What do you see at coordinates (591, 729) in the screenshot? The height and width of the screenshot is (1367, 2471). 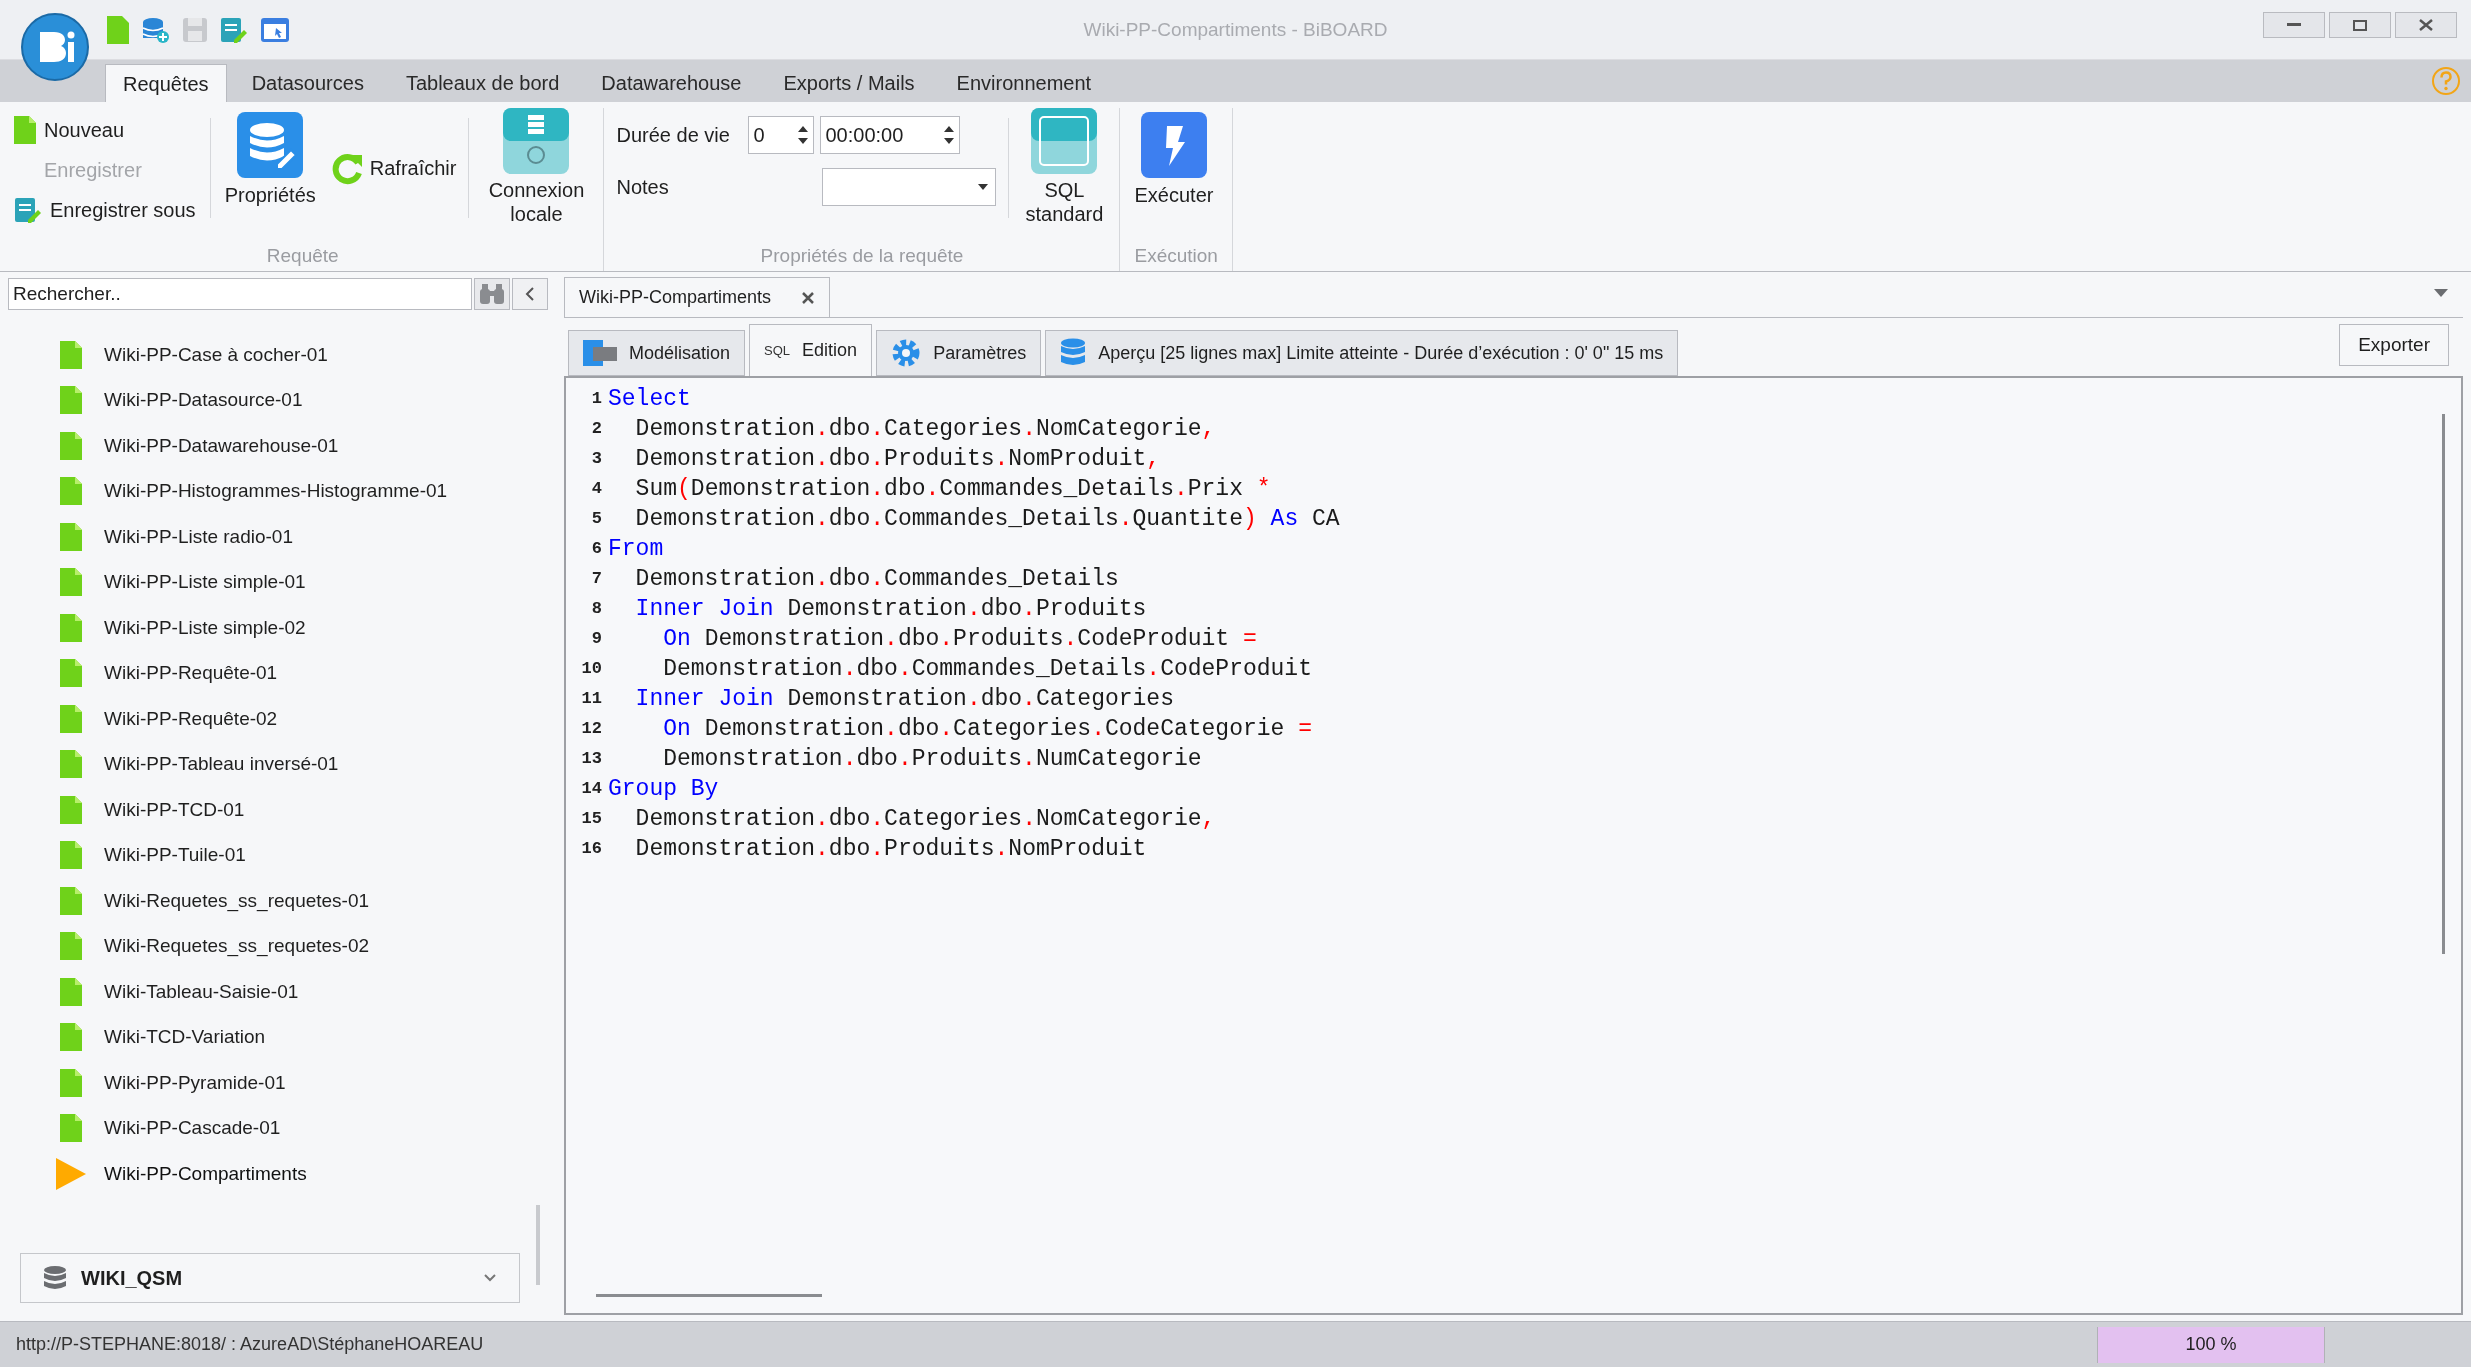 I see `line-number: 12` at bounding box center [591, 729].